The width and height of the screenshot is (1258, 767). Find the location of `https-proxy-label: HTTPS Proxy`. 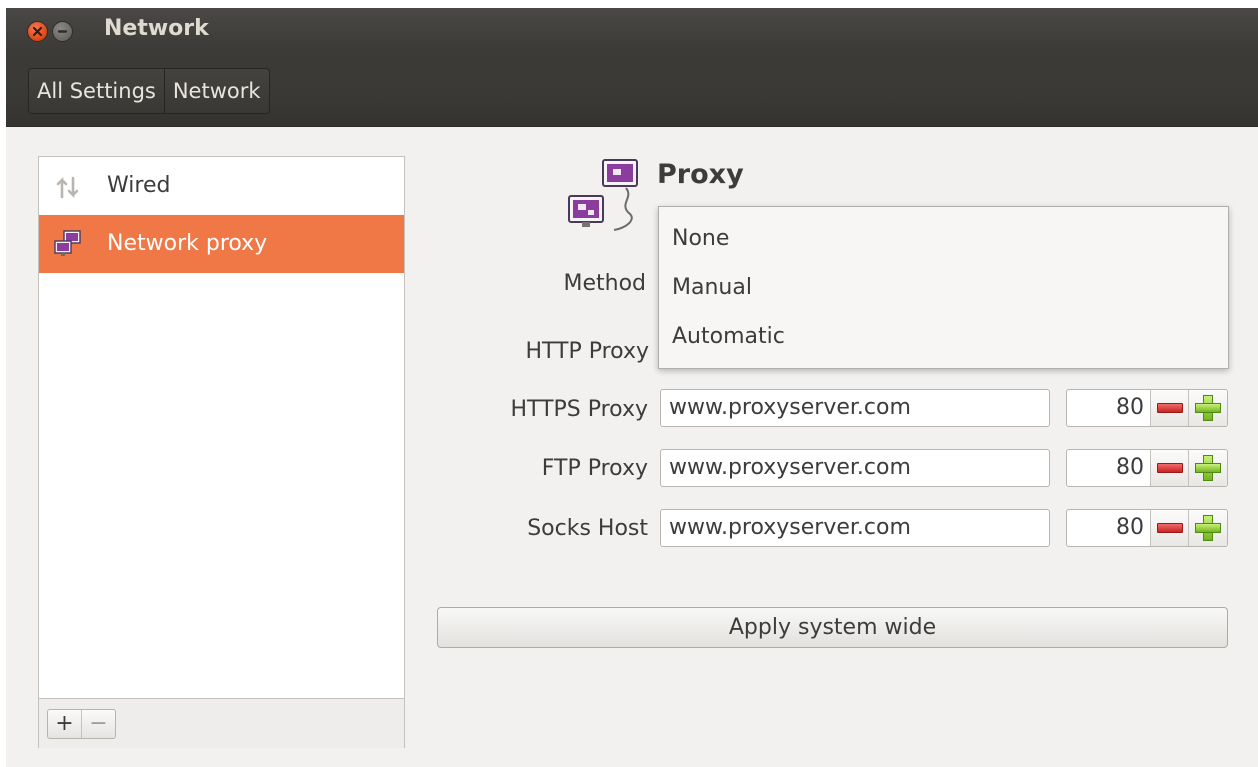

https-proxy-label: HTTPS Proxy is located at coordinates (579, 409).